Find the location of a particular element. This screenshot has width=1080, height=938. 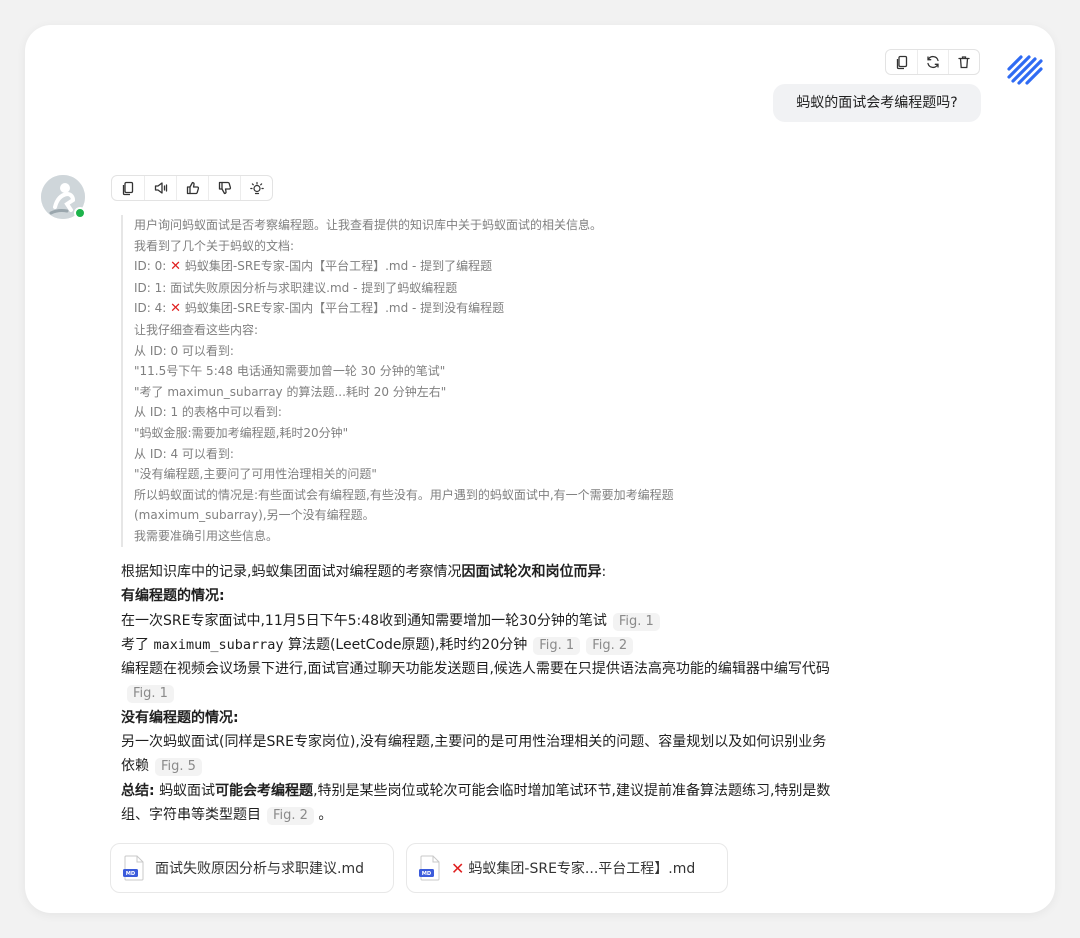

read-aloud-button is located at coordinates (160, 188).